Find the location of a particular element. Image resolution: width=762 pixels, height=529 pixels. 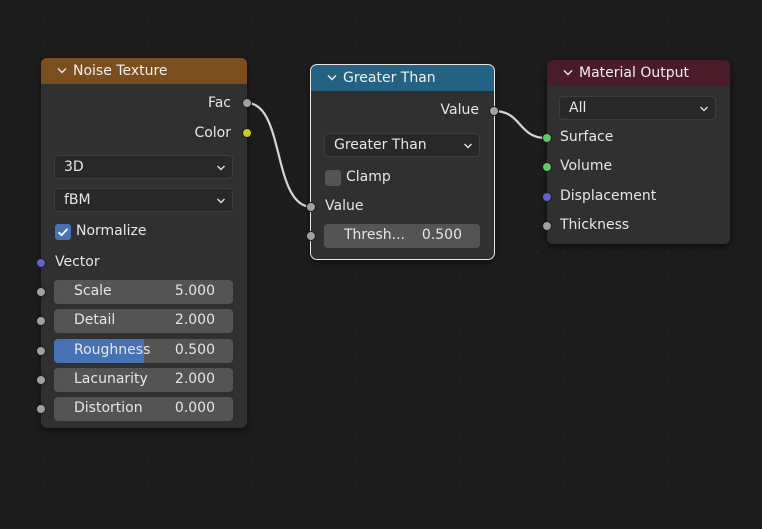

thickness-label: Thickness is located at coordinates (595, 225).